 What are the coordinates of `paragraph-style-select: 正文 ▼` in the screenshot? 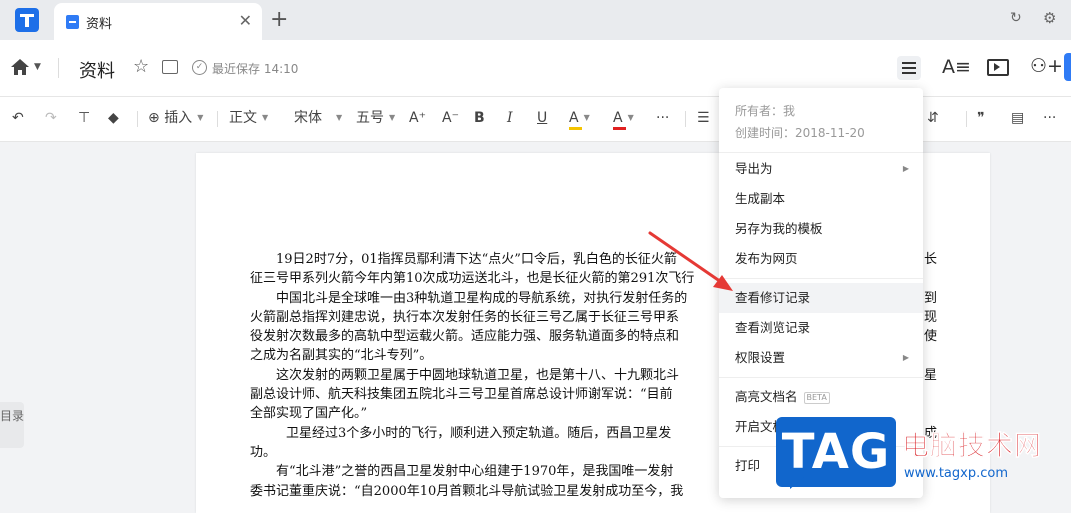 It's located at (248, 118).